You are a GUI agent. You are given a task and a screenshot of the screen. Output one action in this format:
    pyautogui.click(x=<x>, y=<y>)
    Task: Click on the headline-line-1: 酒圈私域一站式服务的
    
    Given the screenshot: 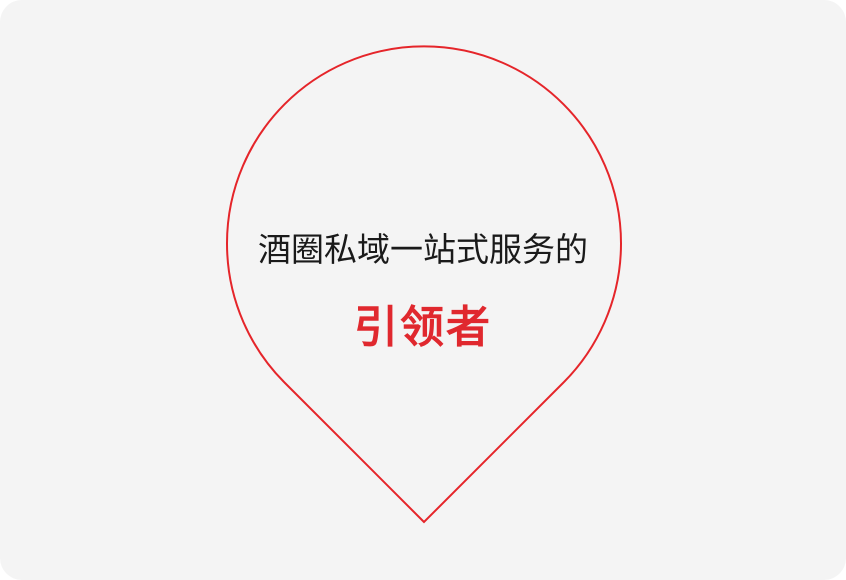 What is the action you would take?
    pyautogui.click(x=423, y=249)
    